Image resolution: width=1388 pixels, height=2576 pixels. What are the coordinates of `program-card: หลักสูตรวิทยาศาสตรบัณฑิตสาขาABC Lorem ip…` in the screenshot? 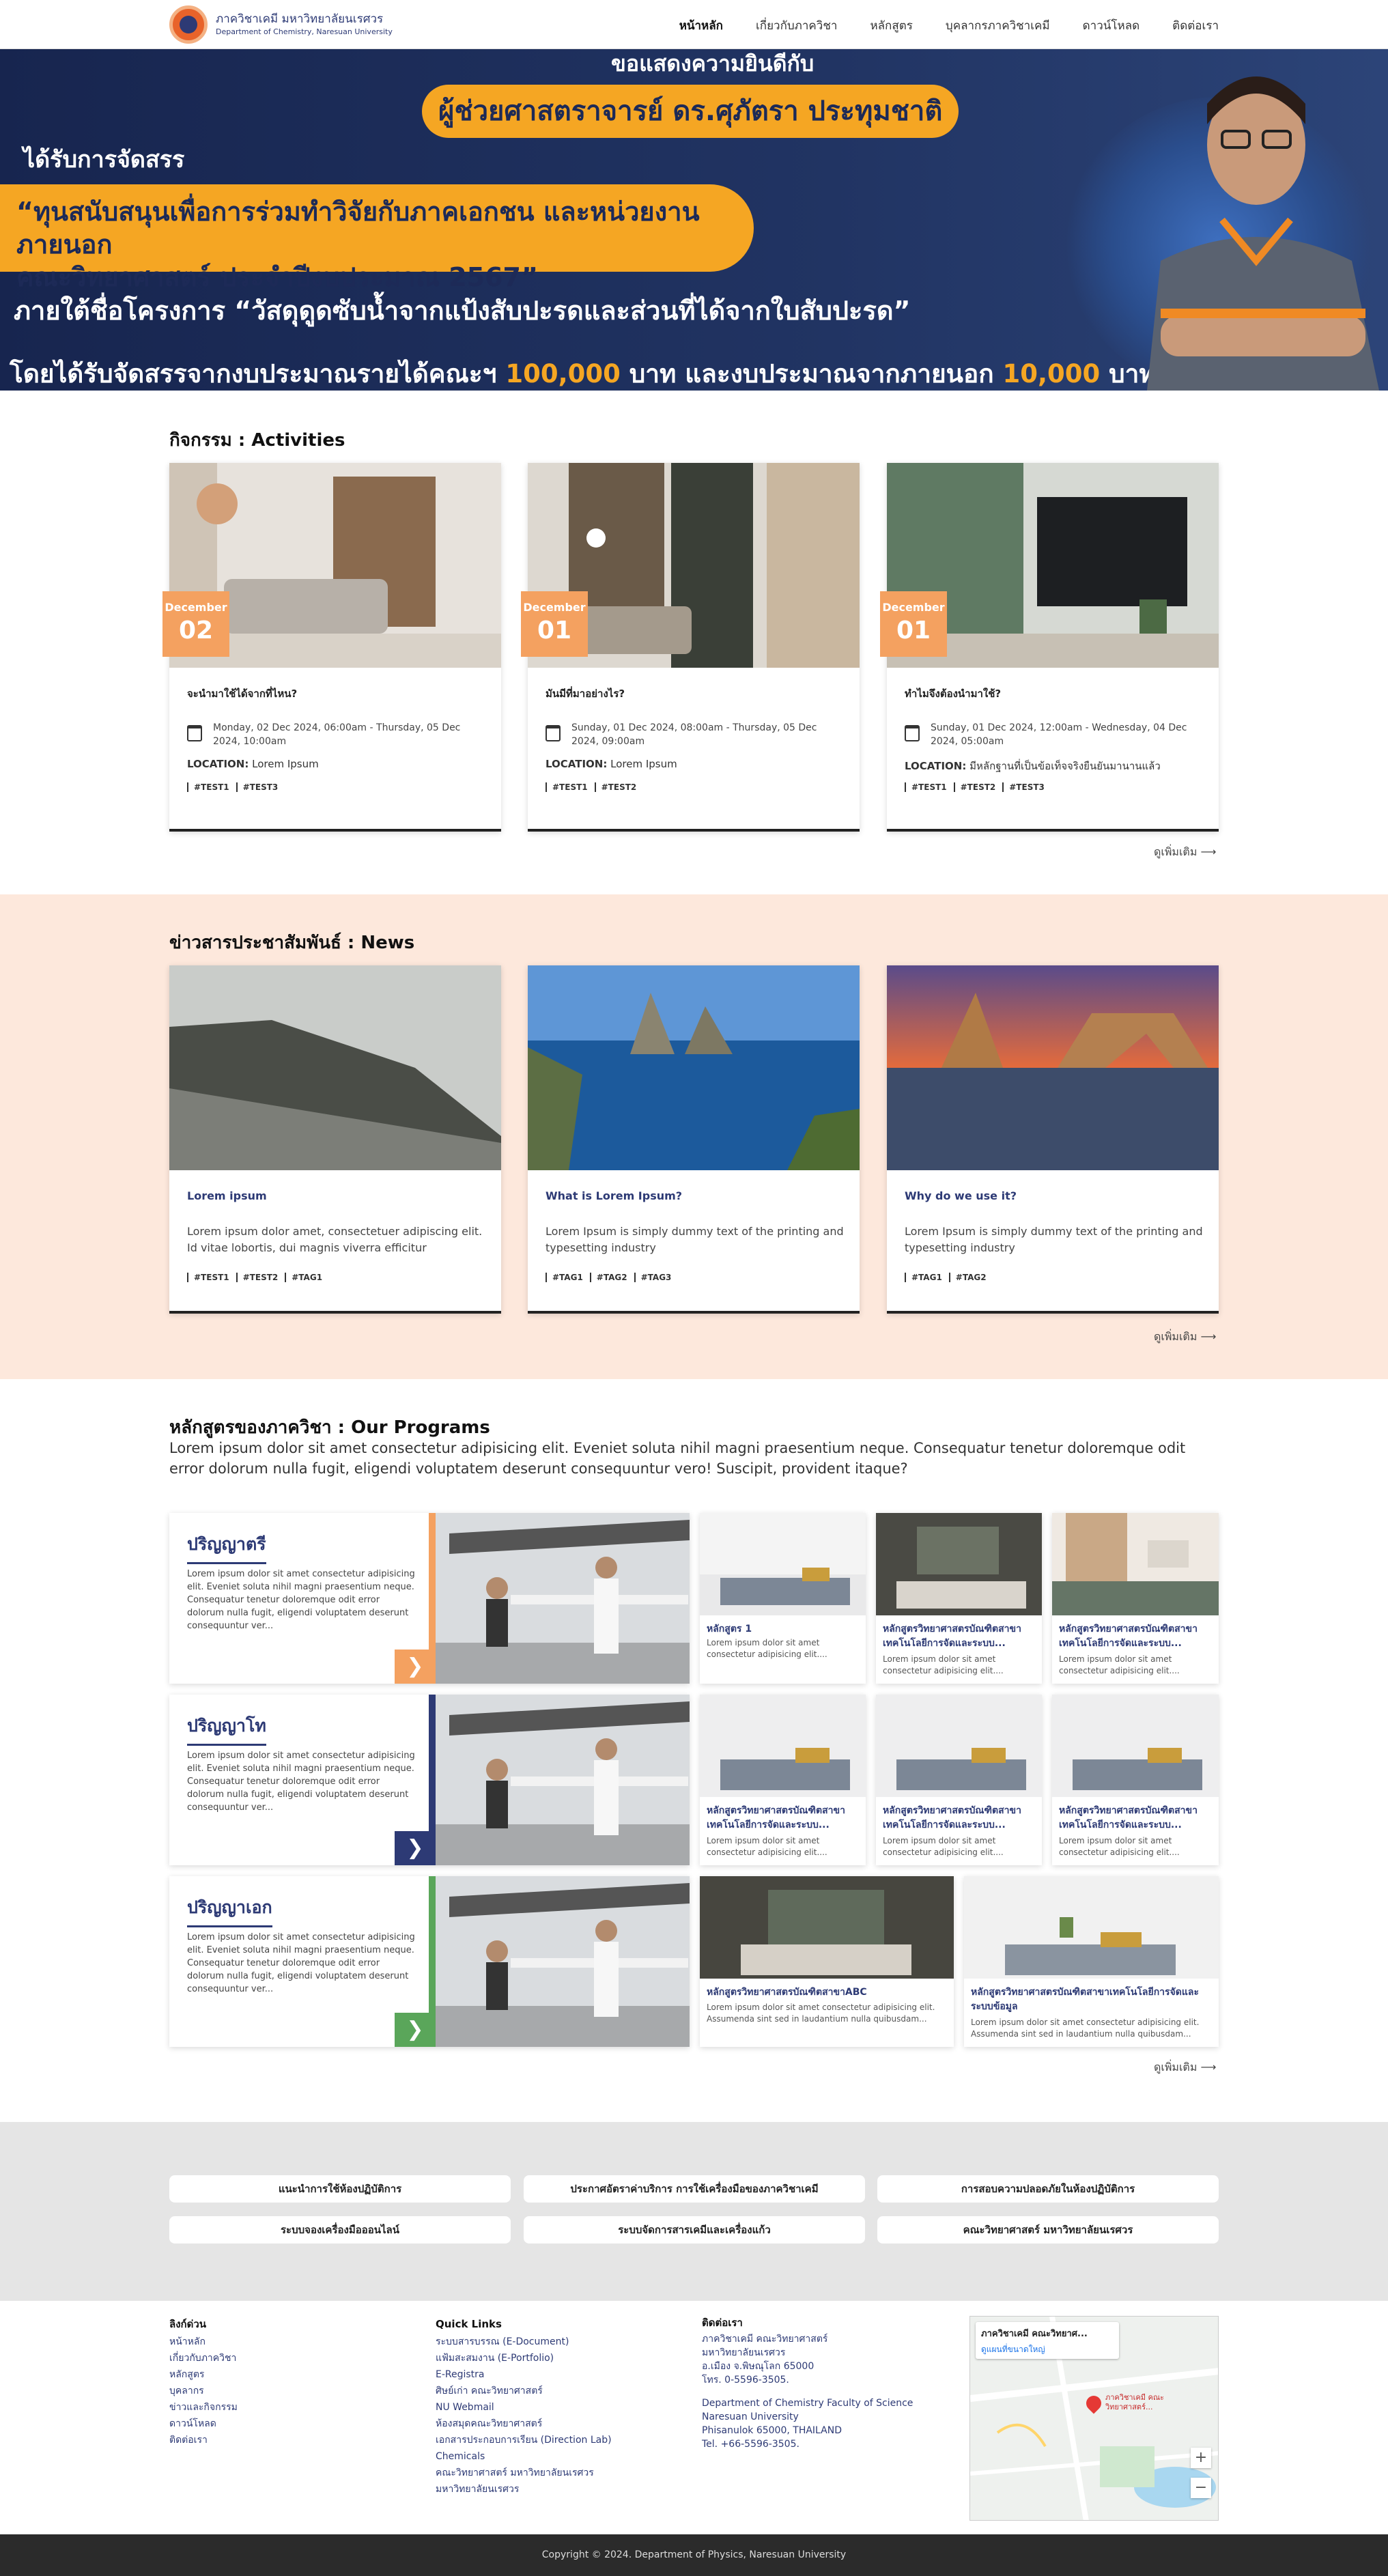 It's located at (827, 1961).